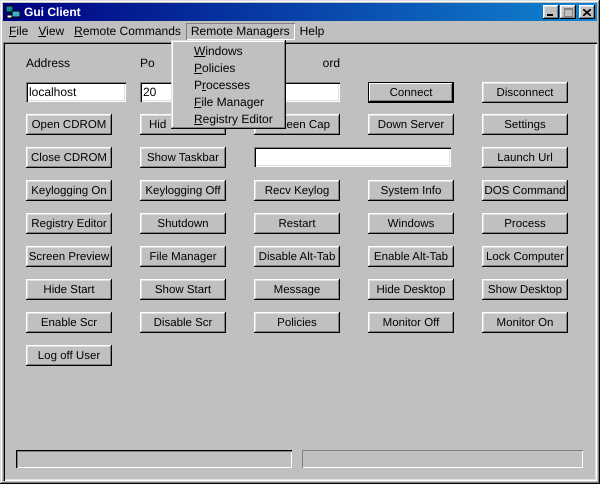 This screenshot has width=600, height=484. Describe the element at coordinates (53, 12) in the screenshot. I see `window-title: Gui Client` at that location.